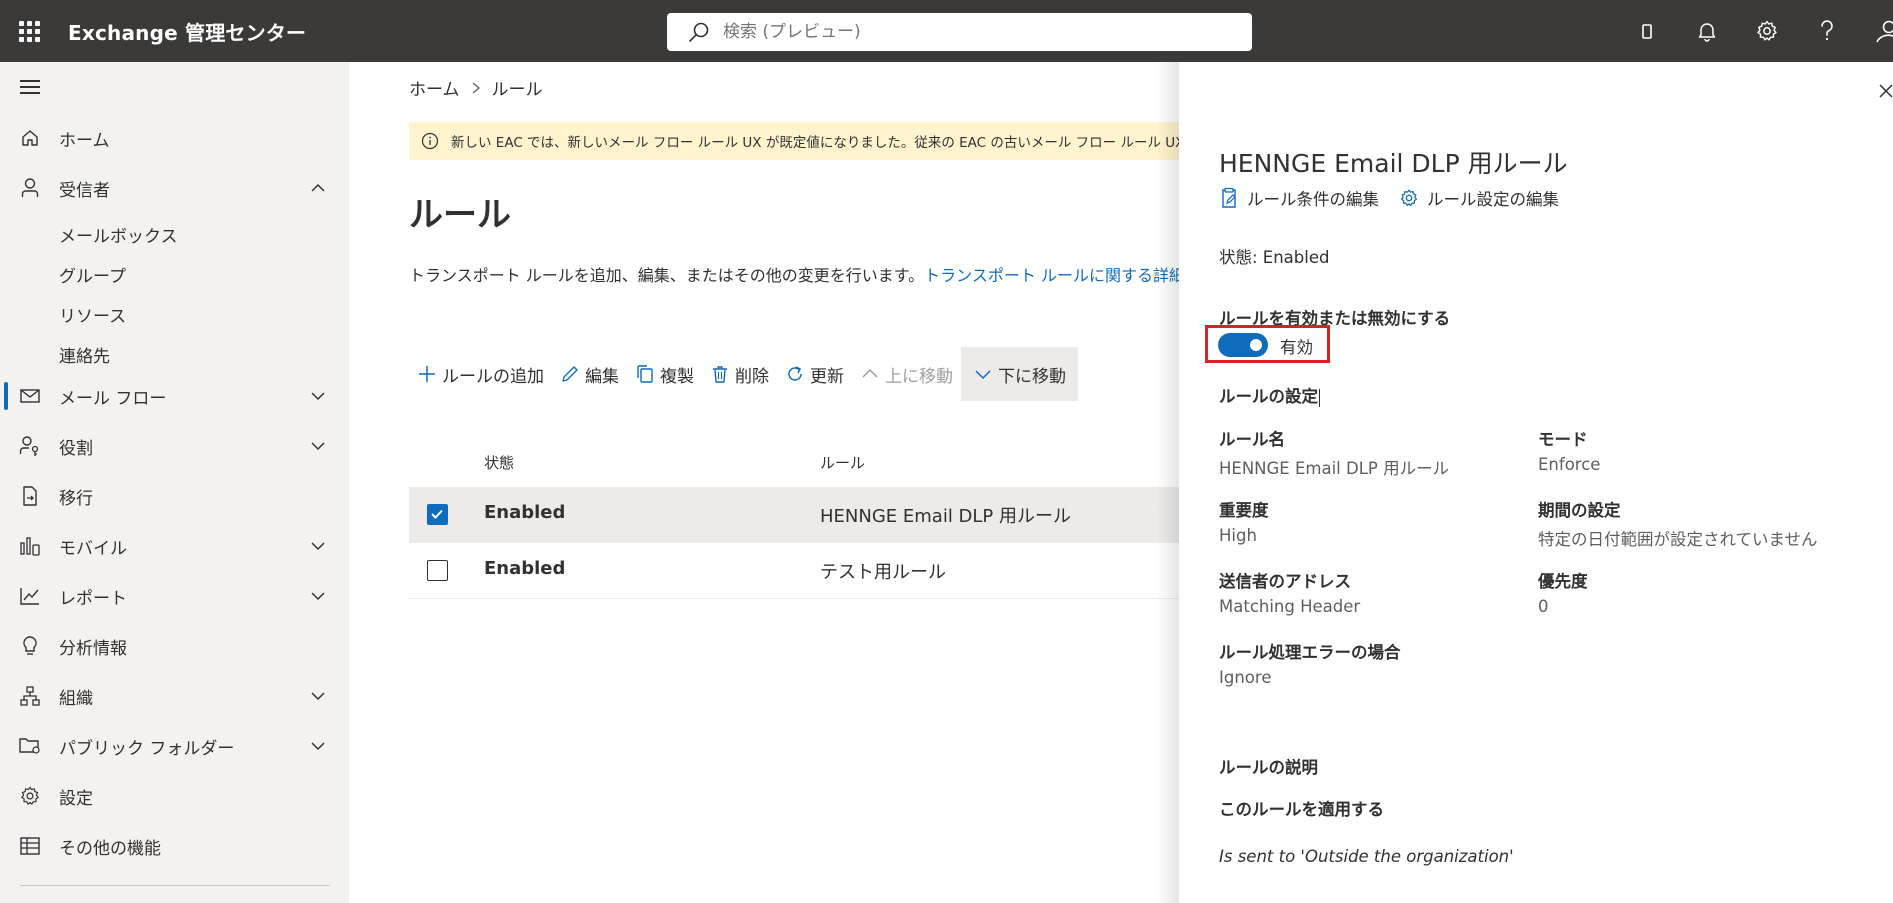 The image size is (1893, 903). Describe the element at coordinates (1875, 31) in the screenshot. I see `account-button` at that location.